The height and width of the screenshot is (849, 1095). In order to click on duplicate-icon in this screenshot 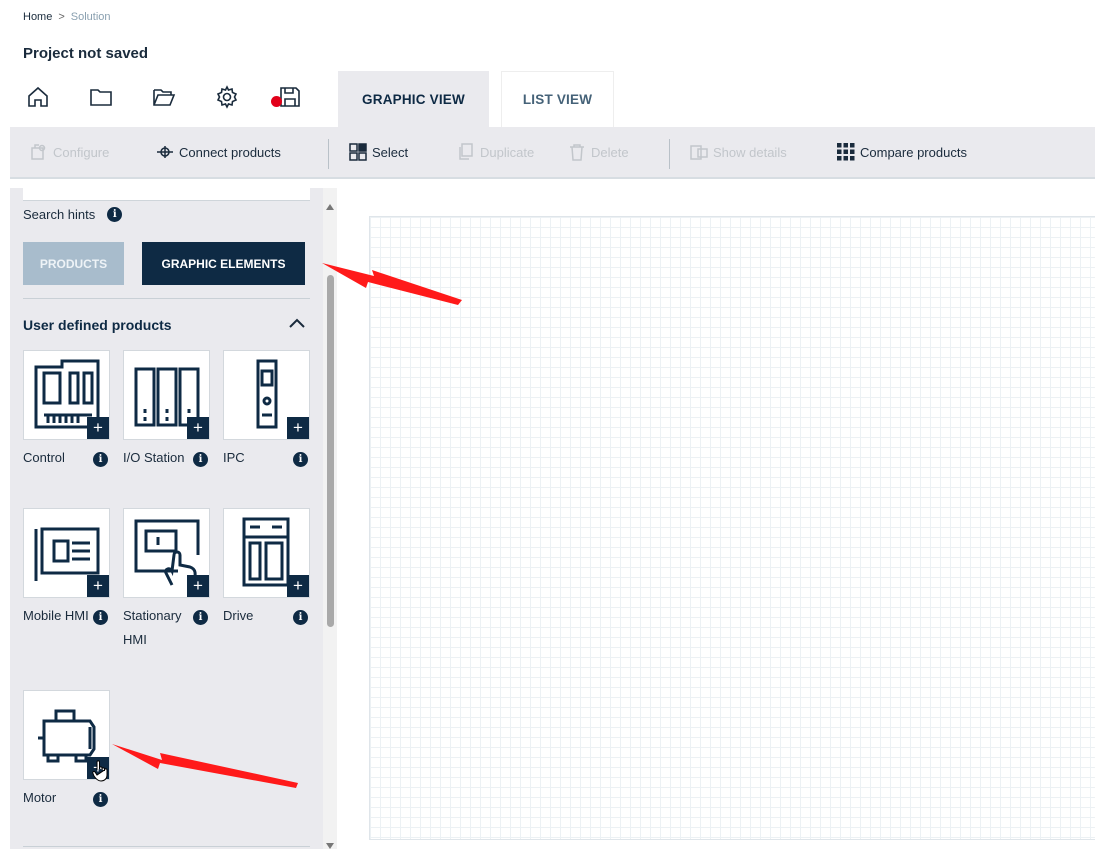, I will do `click(466, 151)`.